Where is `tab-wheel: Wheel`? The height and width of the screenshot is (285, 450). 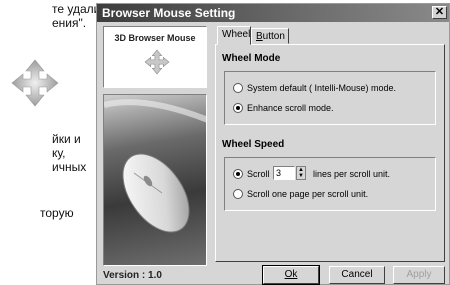
tab-wheel: Wheel is located at coordinates (234, 35).